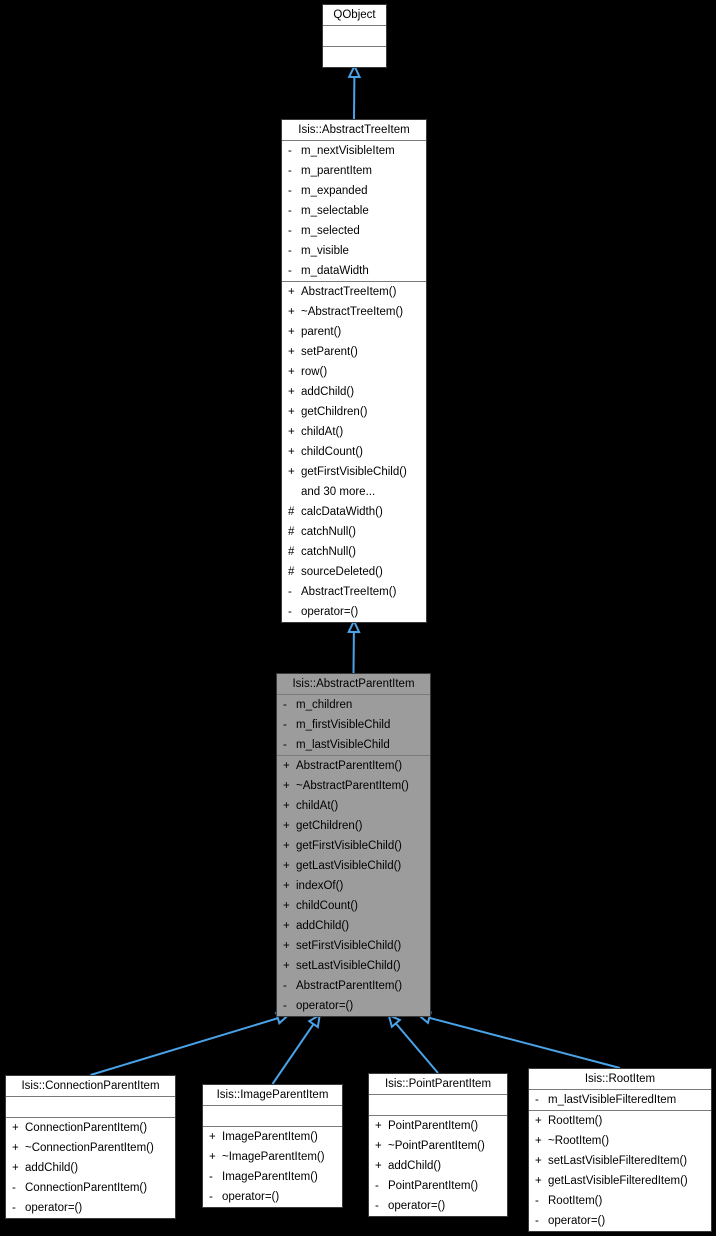  I want to click on method-row: - AbstractParentItem(), so click(353, 986).